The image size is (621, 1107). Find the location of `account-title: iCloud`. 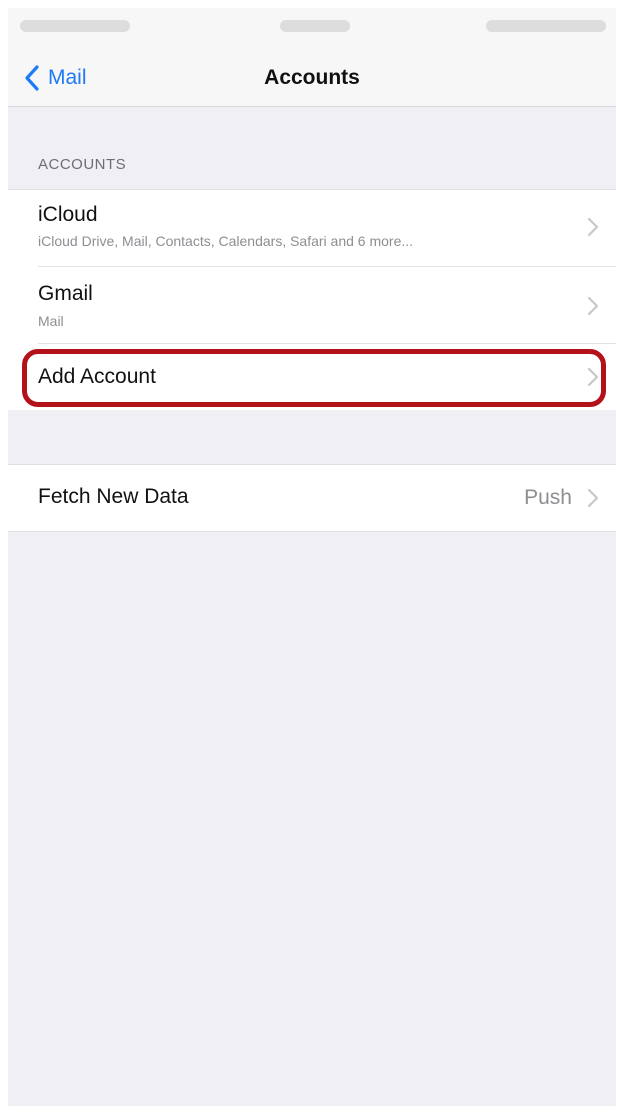

account-title: iCloud is located at coordinates (68, 214).